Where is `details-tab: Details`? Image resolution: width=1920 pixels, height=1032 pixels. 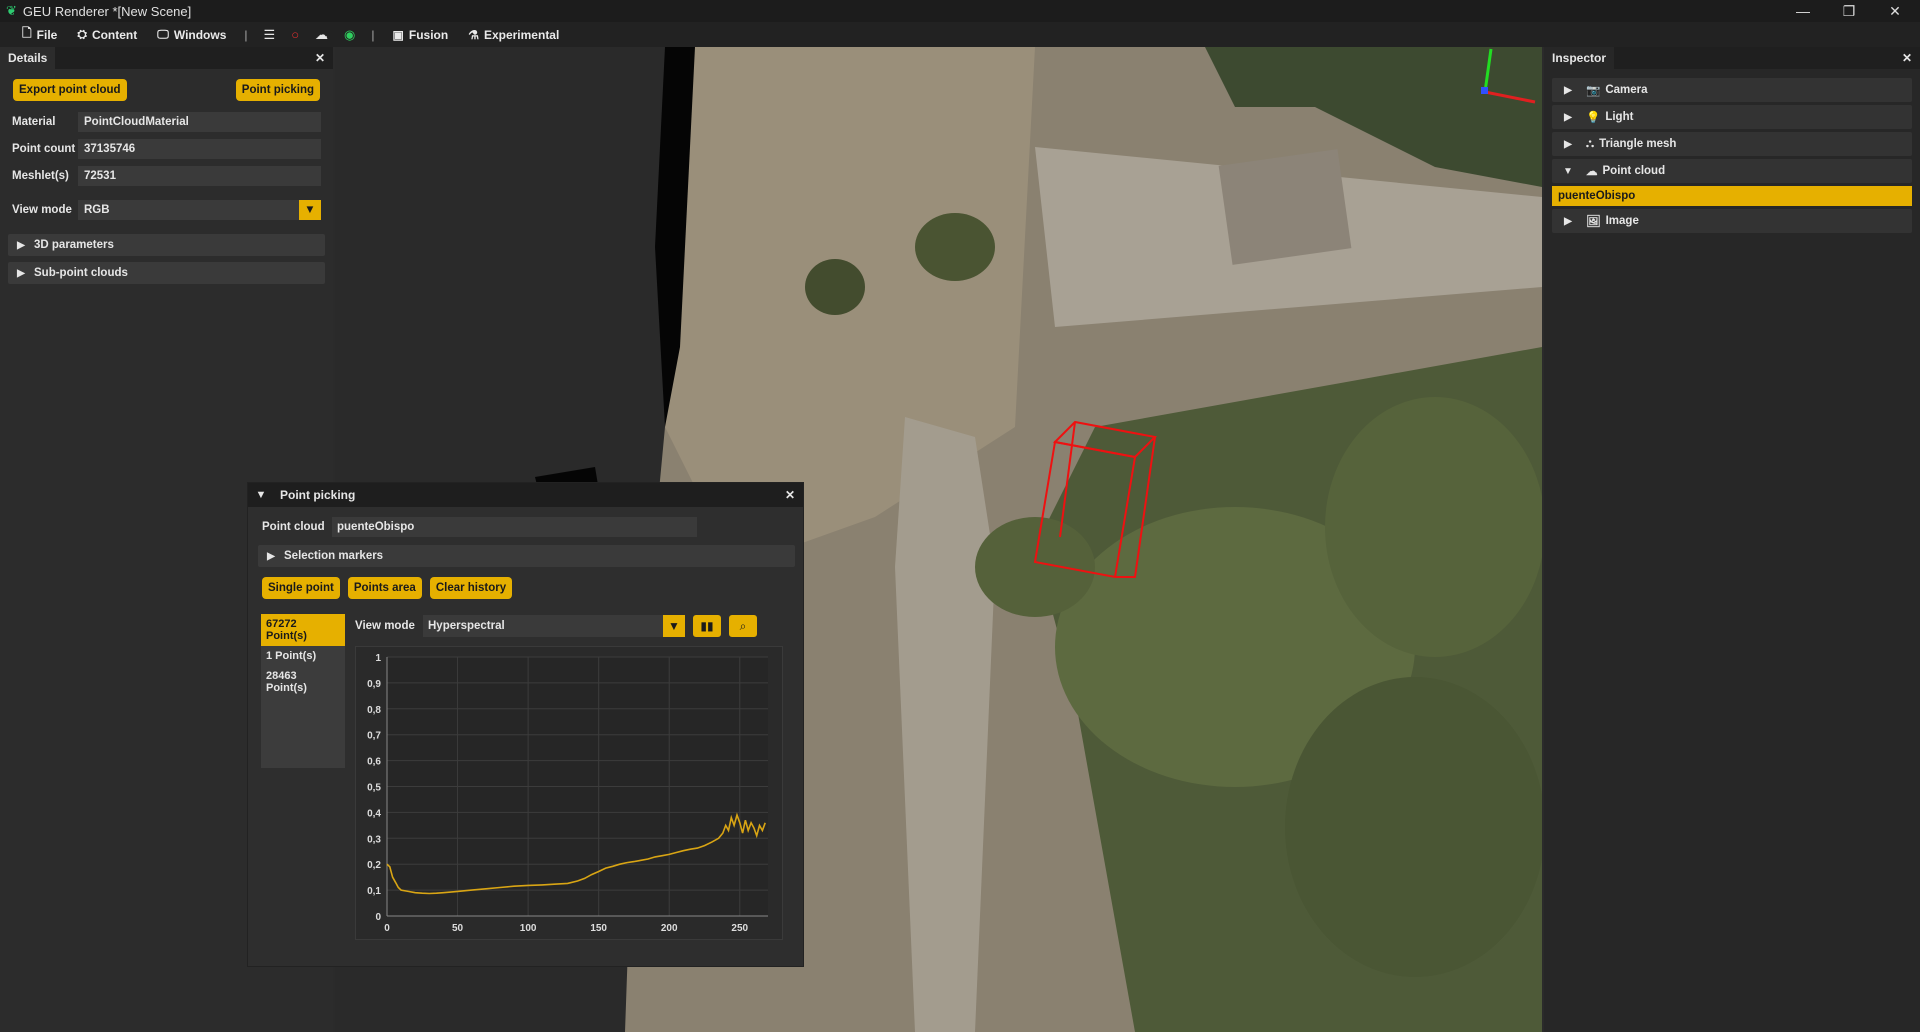
details-tab: Details is located at coordinates (28, 58).